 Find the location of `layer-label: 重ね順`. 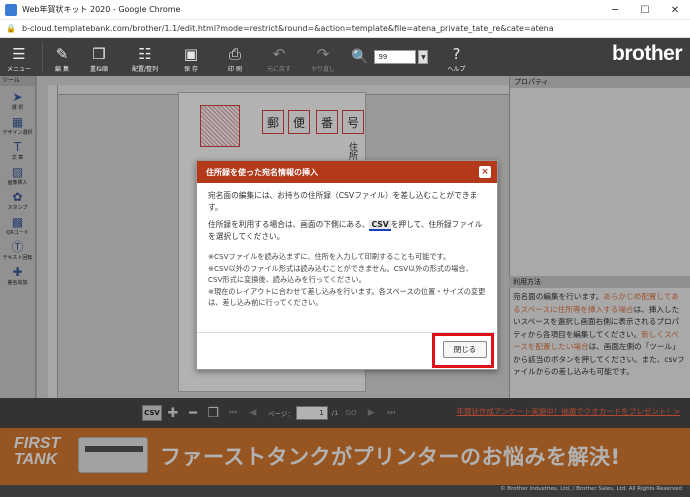

layer-label: 重ね順 is located at coordinates (98, 69).